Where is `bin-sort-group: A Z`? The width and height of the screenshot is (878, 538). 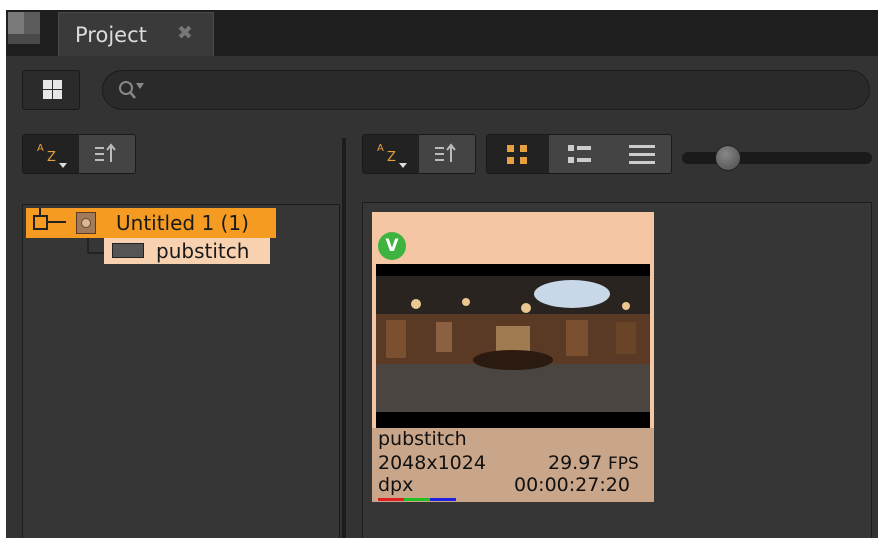
bin-sort-group: A Z is located at coordinates (419, 154).